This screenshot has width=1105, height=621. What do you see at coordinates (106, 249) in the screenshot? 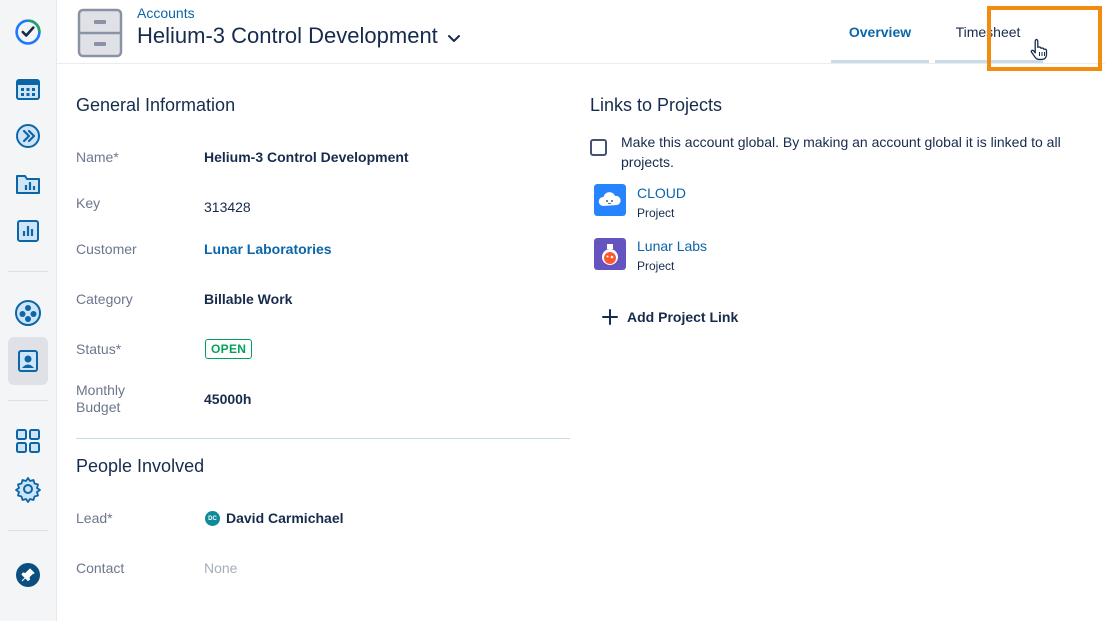
I see `customer-label: Customer` at bounding box center [106, 249].